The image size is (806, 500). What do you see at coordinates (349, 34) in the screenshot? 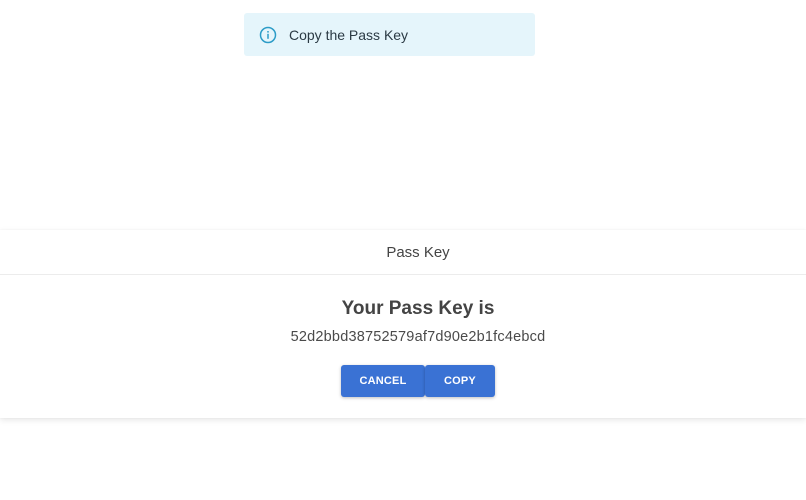
I see `alert-message: Copy the Pass Key` at bounding box center [349, 34].